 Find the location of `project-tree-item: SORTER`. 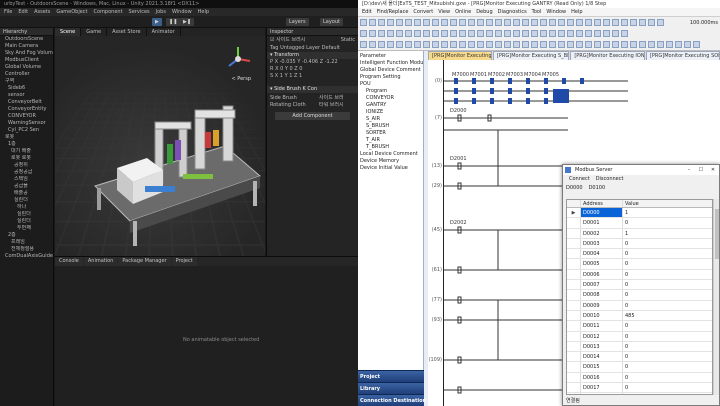

project-tree-item: SORTER is located at coordinates (390, 133).